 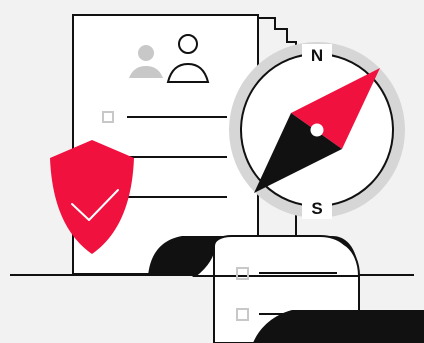 What do you see at coordinates (317, 55) in the screenshot?
I see `compass-north-label: N` at bounding box center [317, 55].